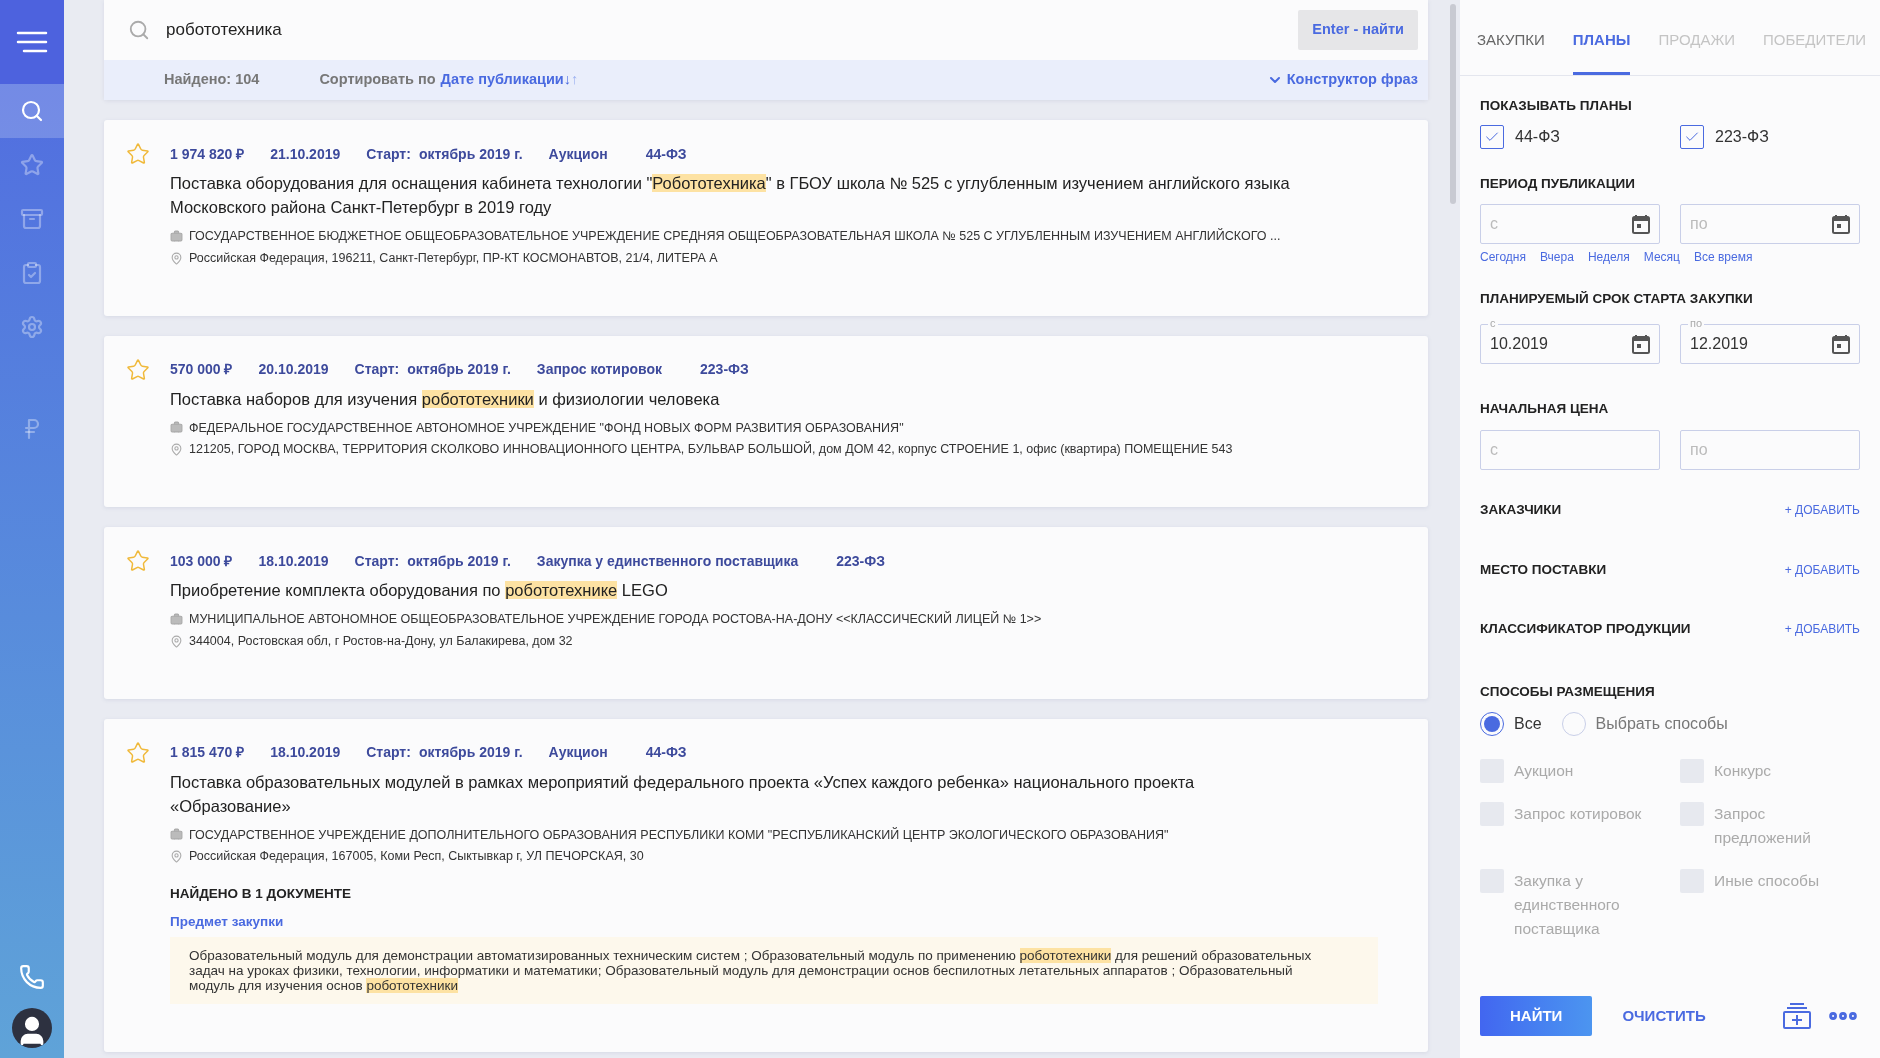 This screenshot has width=1880, height=1058. Describe the element at coordinates (1511, 37) in the screenshot. I see `tab: ЗАКУПКИ` at that location.